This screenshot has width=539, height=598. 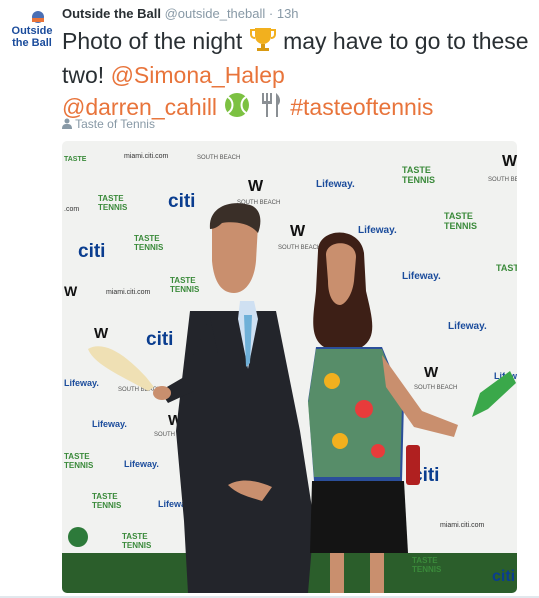 I want to click on tweet-location: Taste of Tennis, so click(x=108, y=124).